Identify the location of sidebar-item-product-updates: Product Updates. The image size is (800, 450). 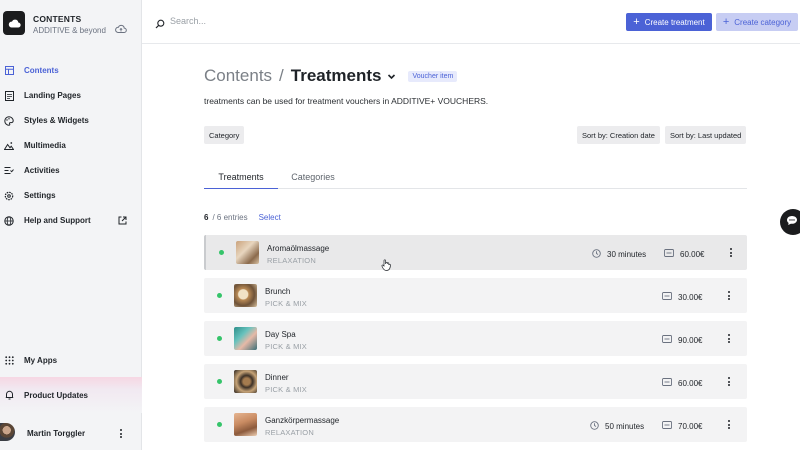
(71, 395).